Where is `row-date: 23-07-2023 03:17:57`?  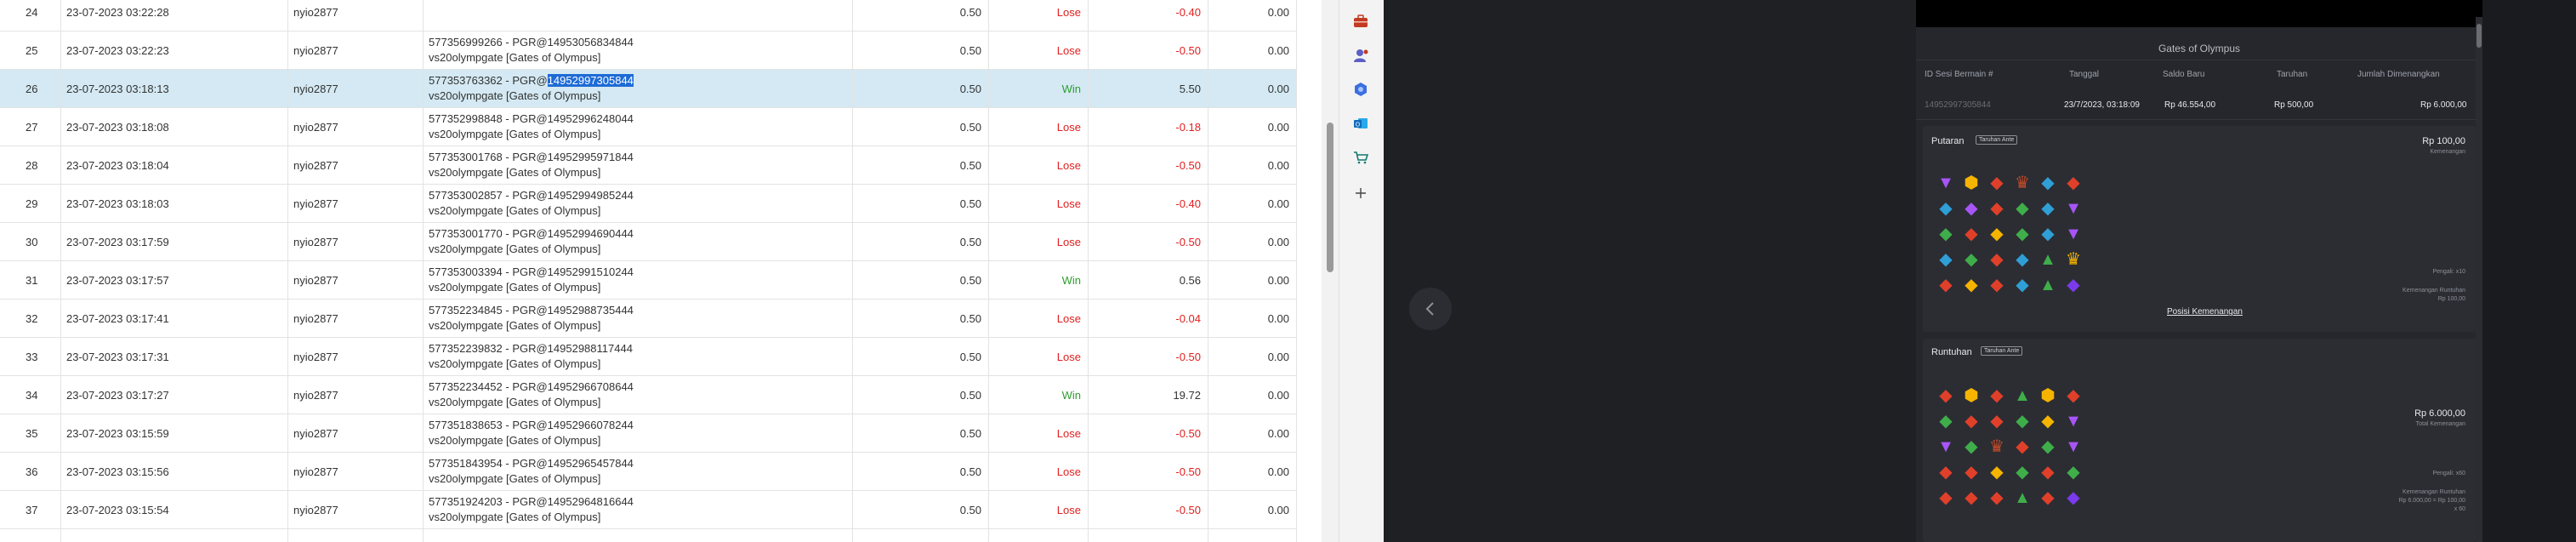 row-date: 23-07-2023 03:17:57 is located at coordinates (174, 280).